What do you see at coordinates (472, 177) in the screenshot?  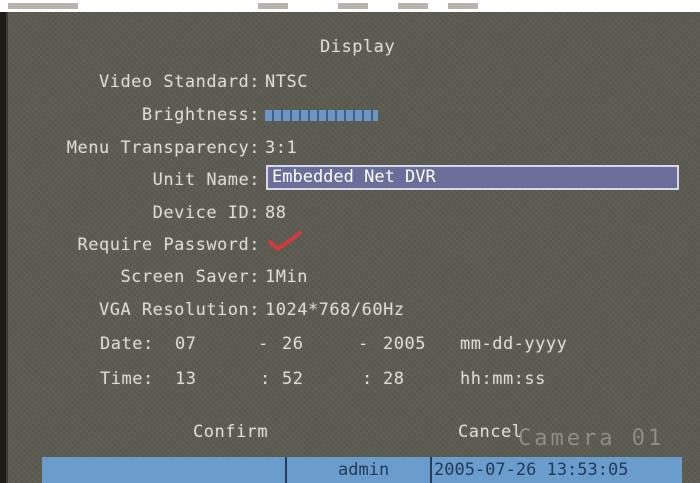 I see `unit-name-input: Embedded Net DVR` at bounding box center [472, 177].